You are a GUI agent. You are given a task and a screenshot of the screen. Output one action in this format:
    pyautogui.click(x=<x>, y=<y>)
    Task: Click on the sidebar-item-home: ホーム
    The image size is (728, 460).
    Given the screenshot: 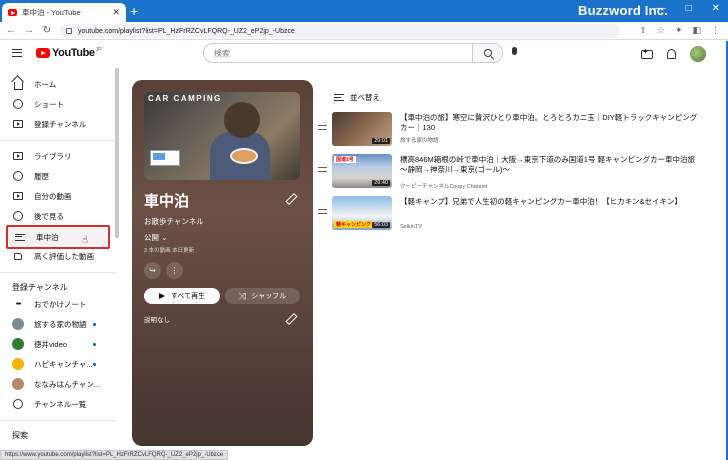 What is the action you would take?
    pyautogui.click(x=58, y=84)
    